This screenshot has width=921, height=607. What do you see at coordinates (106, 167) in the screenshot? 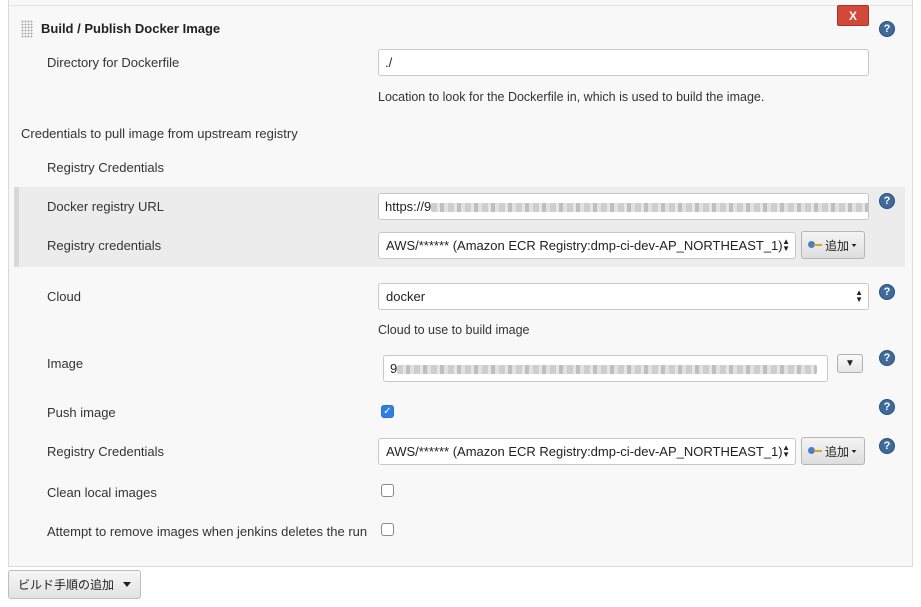
I see `registry-credentials-subheading: Registry Credentials` at bounding box center [106, 167].